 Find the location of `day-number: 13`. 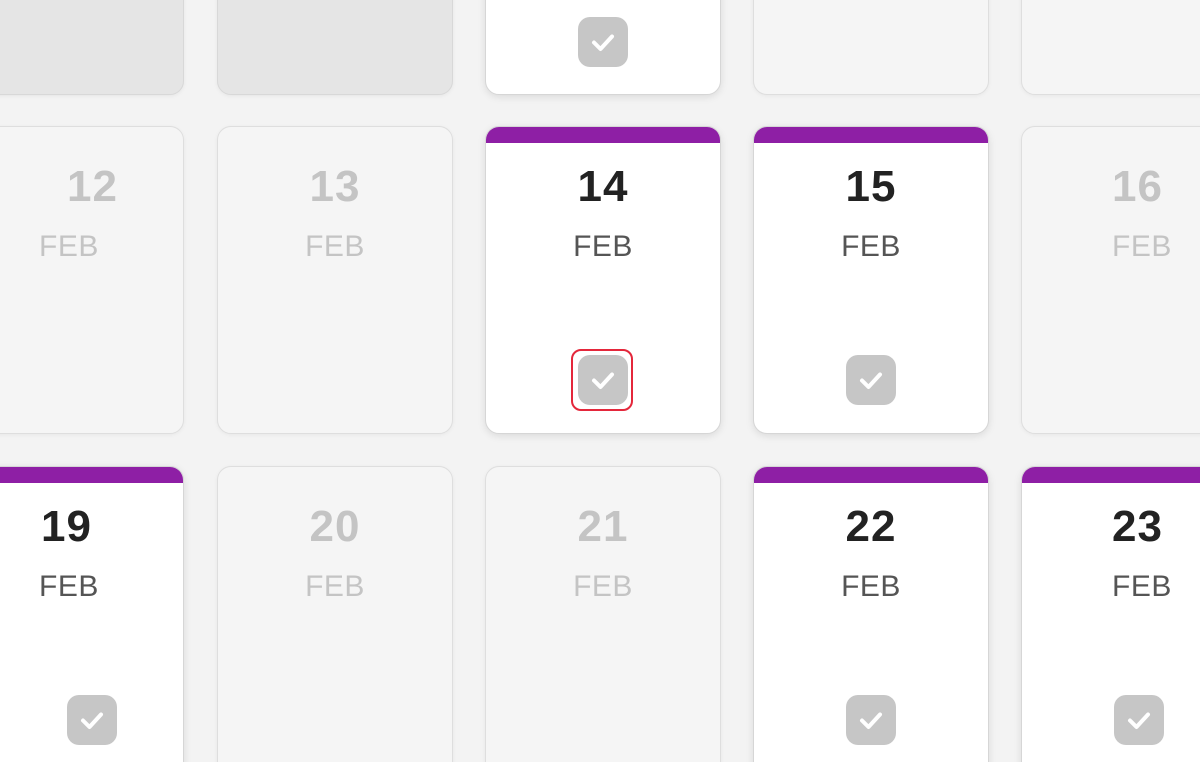

day-number: 13 is located at coordinates (335, 186).